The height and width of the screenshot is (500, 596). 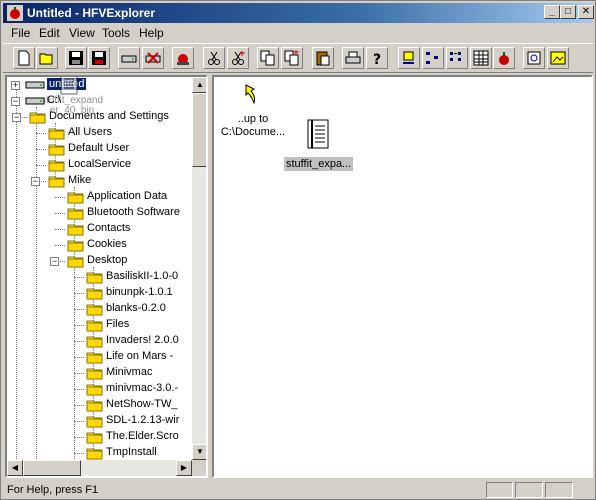 What do you see at coordinates (99, 341) in the screenshot?
I see `tree-item: Invaders! 2.0.0` at bounding box center [99, 341].